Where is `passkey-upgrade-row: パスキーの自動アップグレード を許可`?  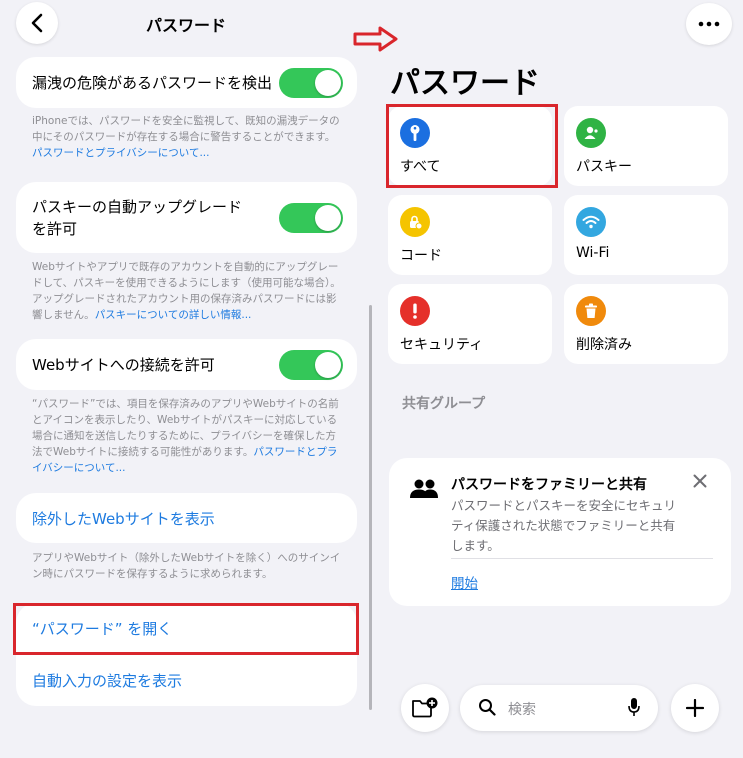
passkey-upgrade-row: パスキーの自動アップグレード を許可 is located at coordinates (186, 217).